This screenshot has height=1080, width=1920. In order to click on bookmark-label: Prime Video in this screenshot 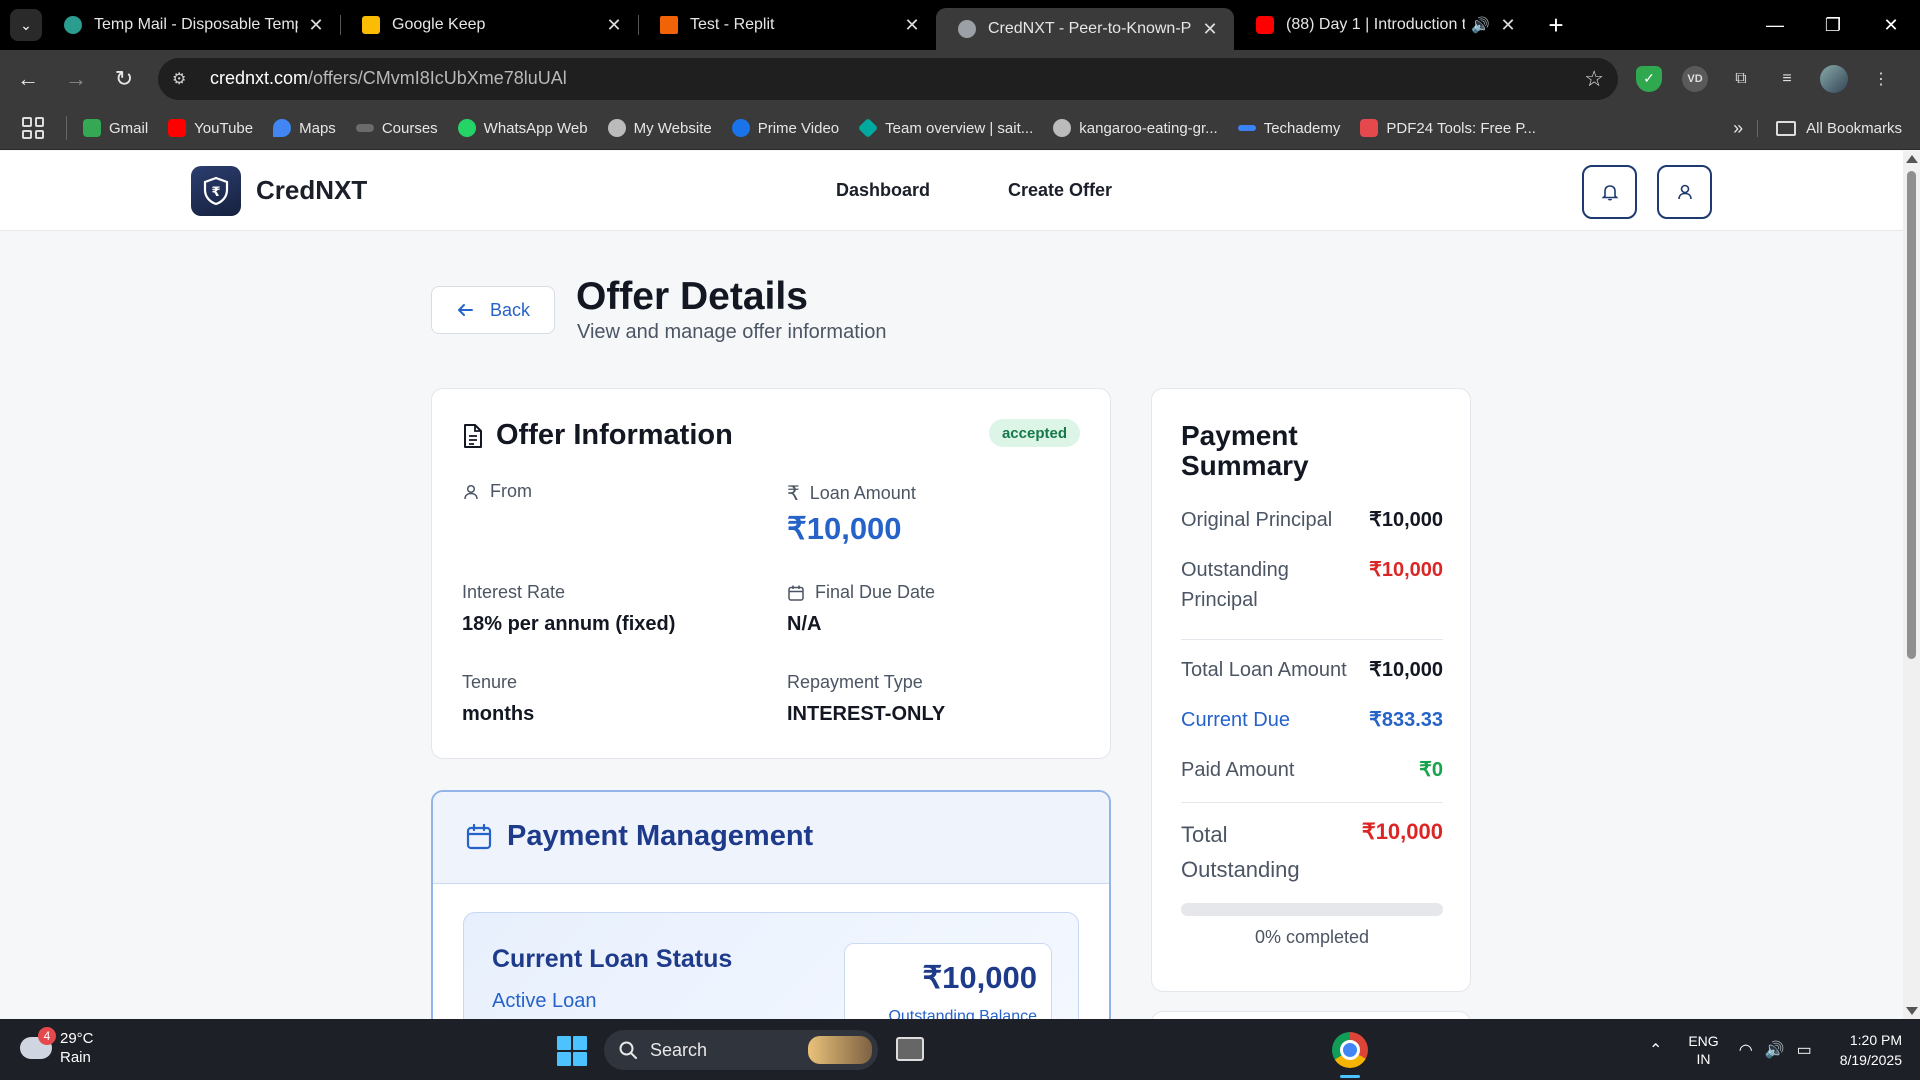, I will do `click(798, 128)`.